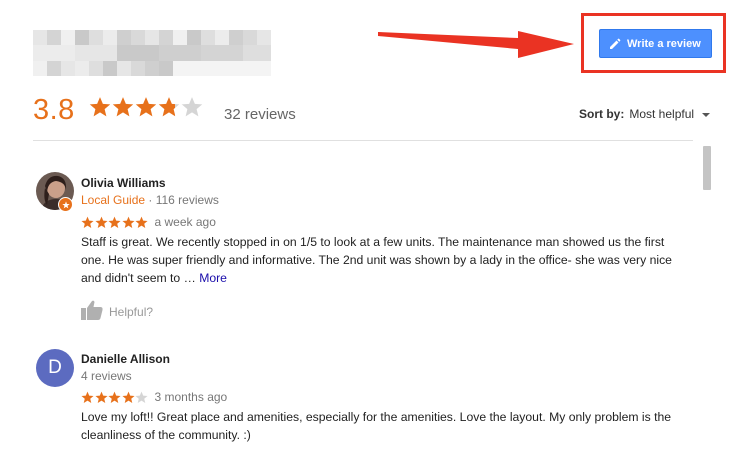 Image resolution: width=747 pixels, height=472 pixels. I want to click on annotation-arrow, so click(476, 44).